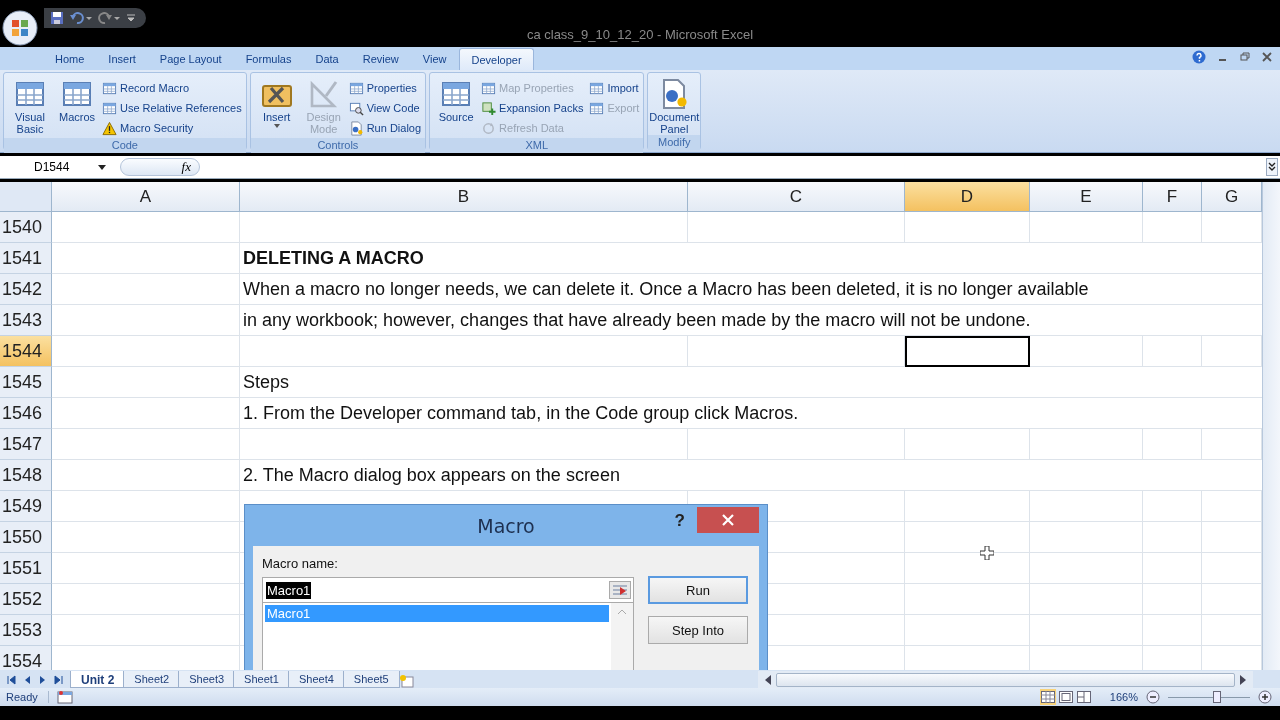 This screenshot has width=1280, height=720. What do you see at coordinates (1199, 57) in the screenshot?
I see `help-icon` at bounding box center [1199, 57].